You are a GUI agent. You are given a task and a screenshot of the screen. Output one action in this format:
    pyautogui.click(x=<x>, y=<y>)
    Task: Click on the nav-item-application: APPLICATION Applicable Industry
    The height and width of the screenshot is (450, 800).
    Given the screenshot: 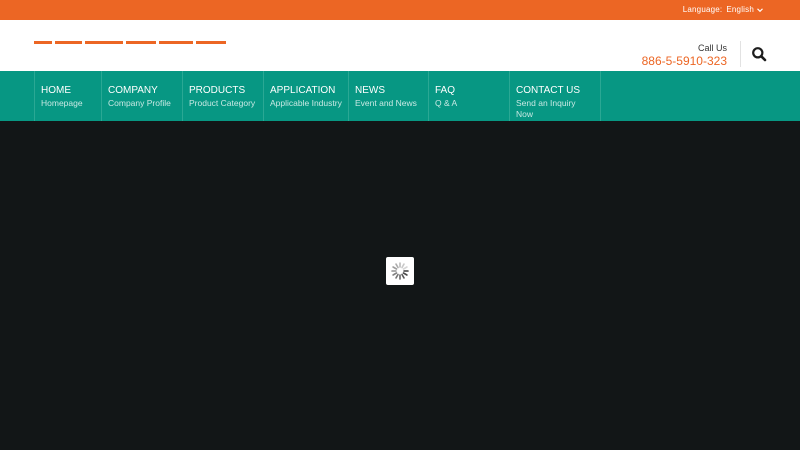 What is the action you would take?
    pyautogui.click(x=305, y=96)
    